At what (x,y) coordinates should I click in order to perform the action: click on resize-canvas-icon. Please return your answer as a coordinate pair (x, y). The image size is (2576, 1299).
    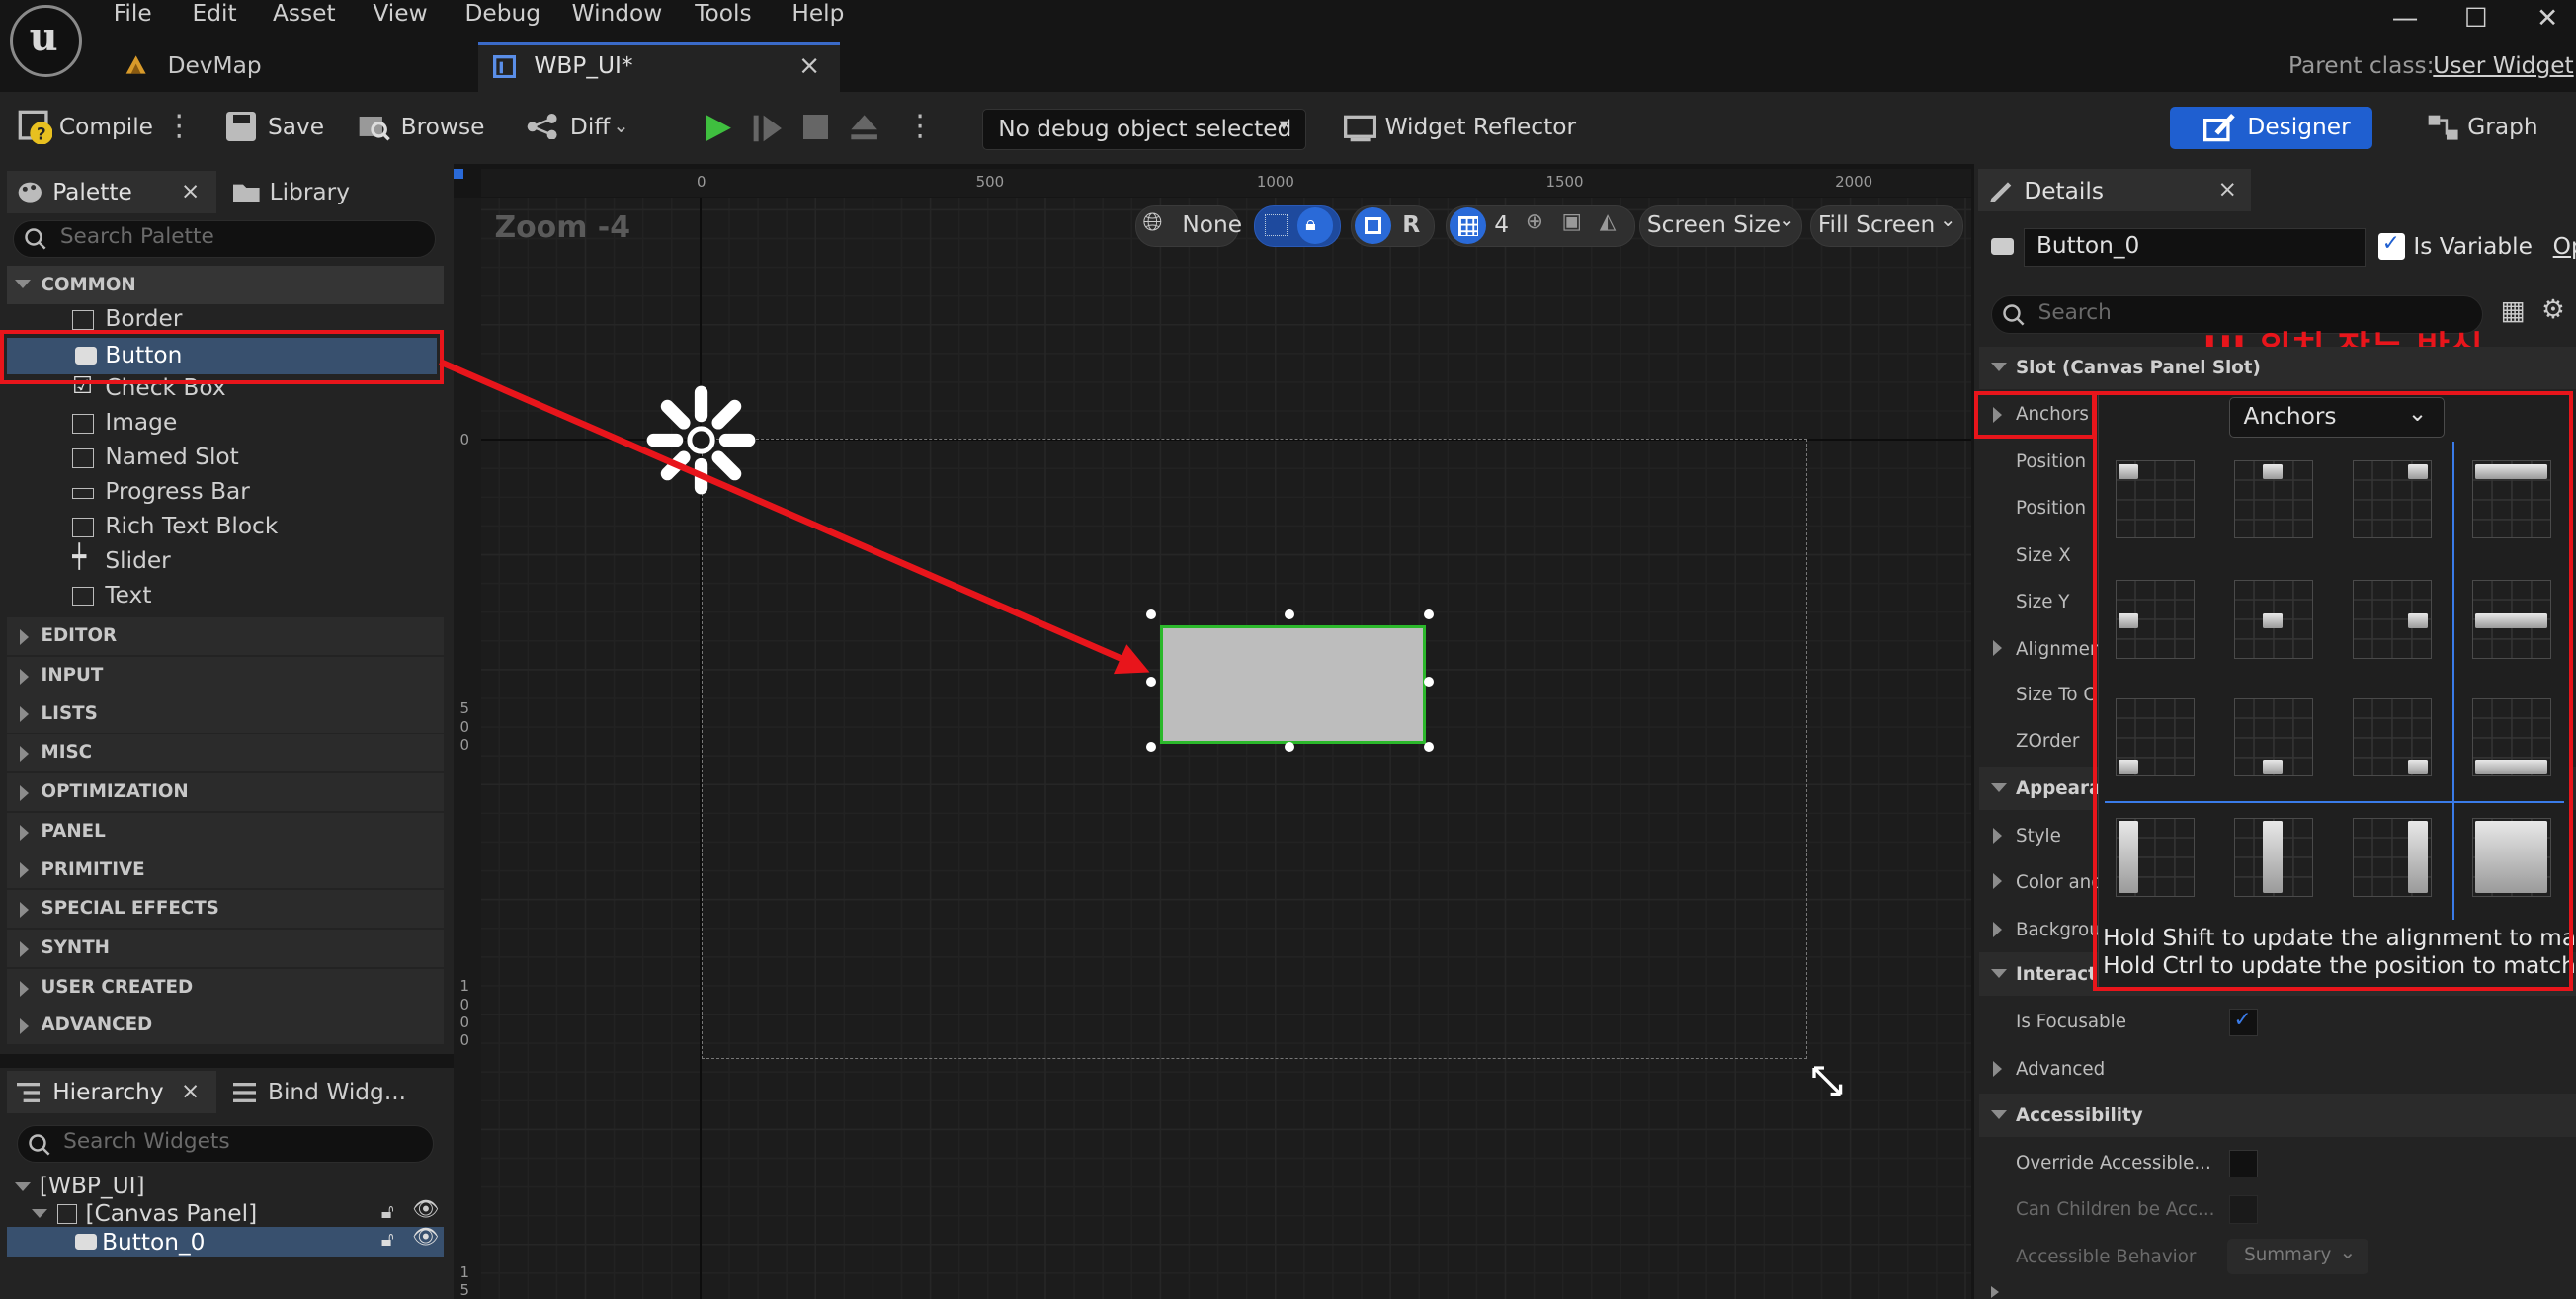
    Looking at the image, I should click on (1827, 1081).